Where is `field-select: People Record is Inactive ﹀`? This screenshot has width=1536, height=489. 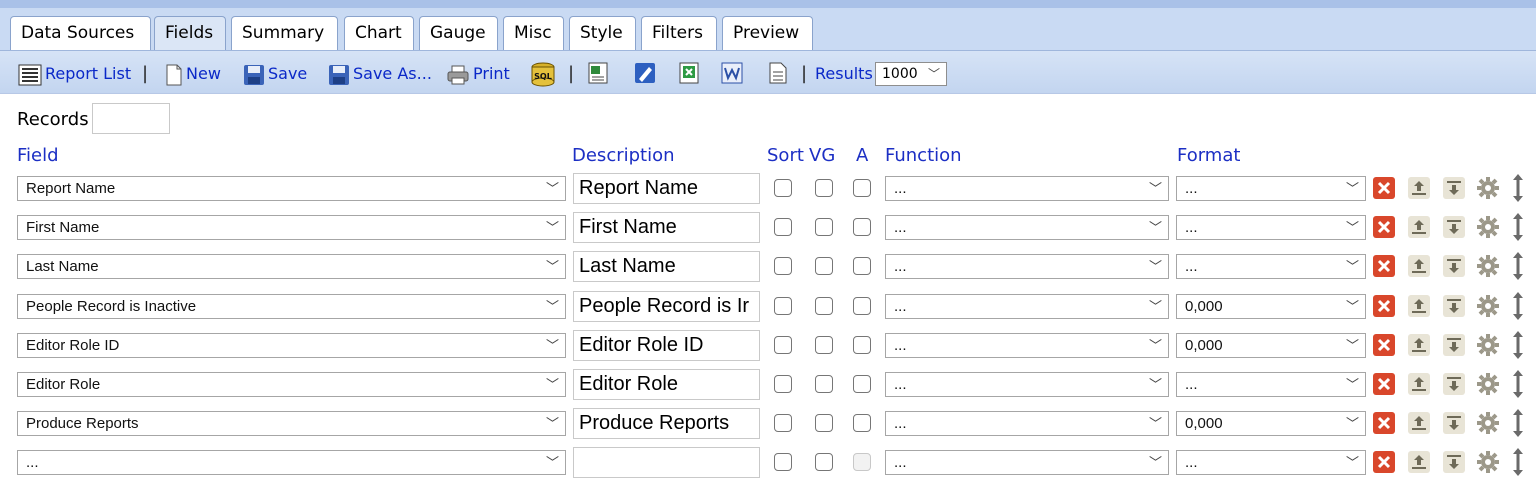 field-select: People Record is Inactive ﹀ is located at coordinates (291, 306).